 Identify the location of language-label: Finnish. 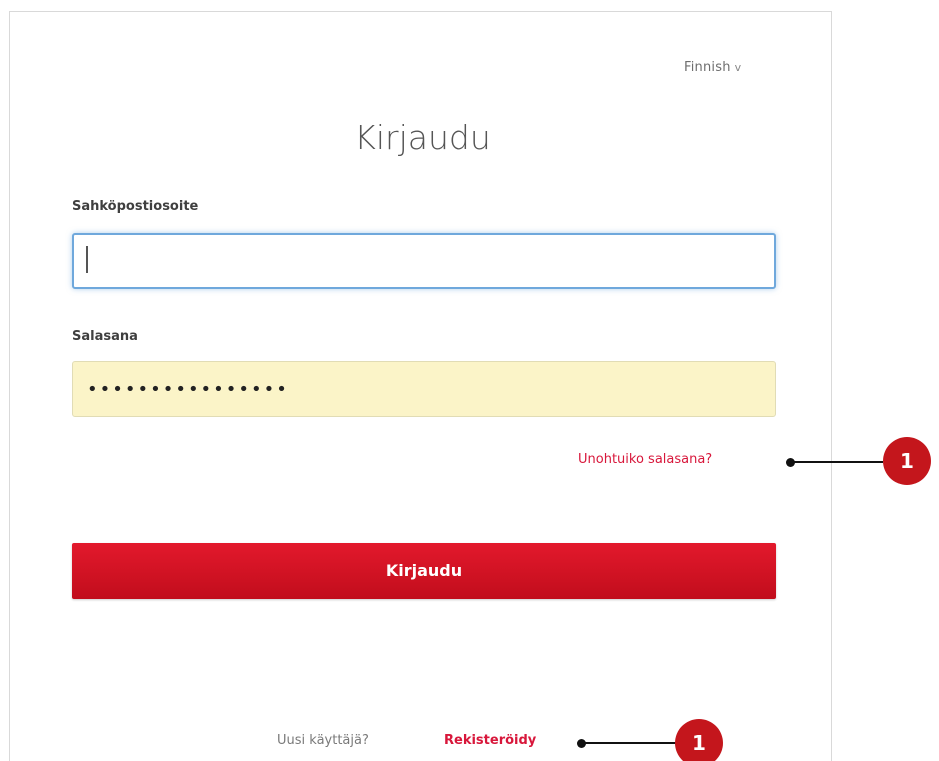
(707, 67).